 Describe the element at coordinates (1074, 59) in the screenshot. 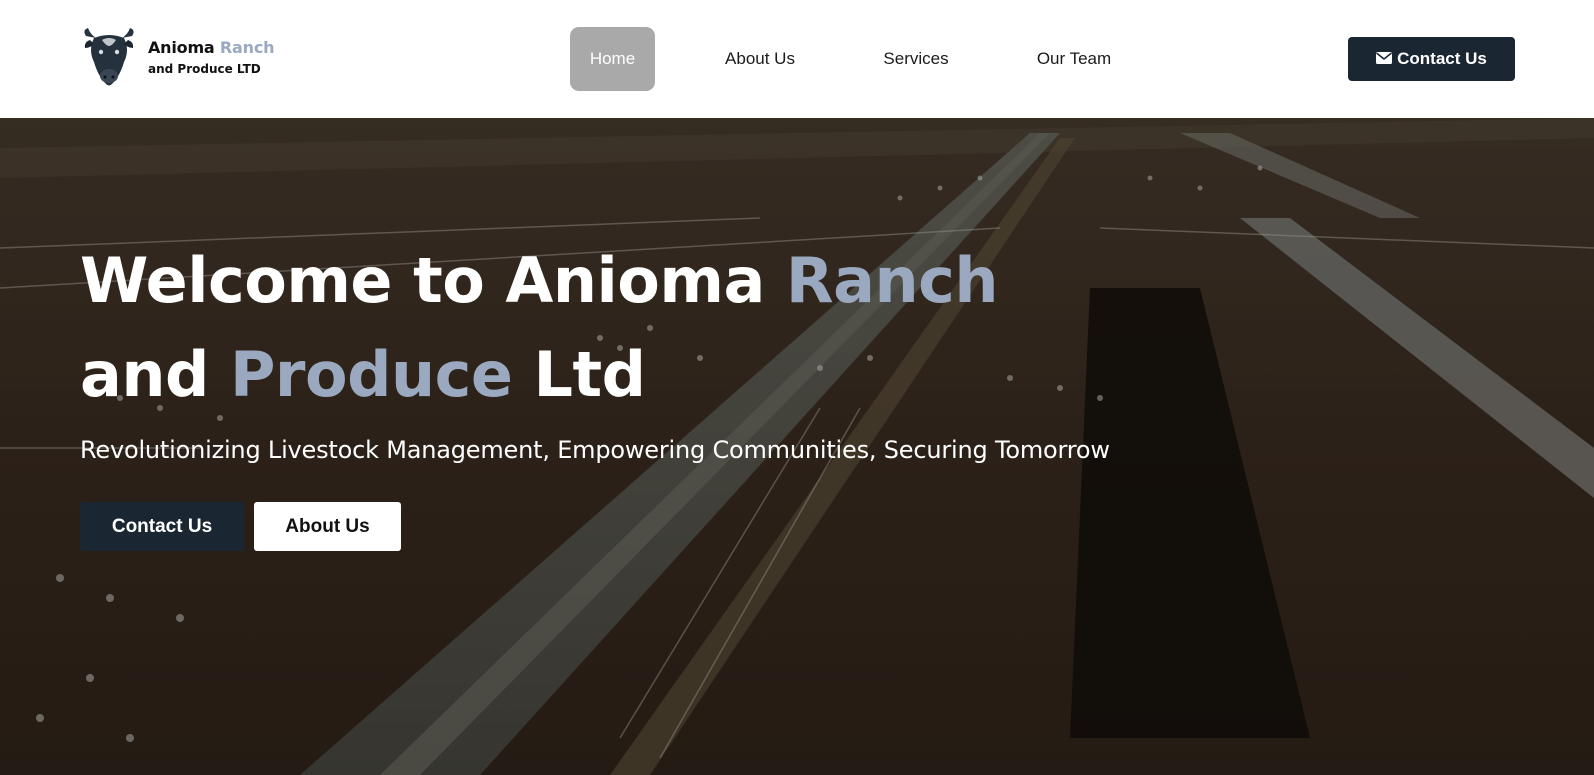

I see `nav-our-team: Our Team` at that location.